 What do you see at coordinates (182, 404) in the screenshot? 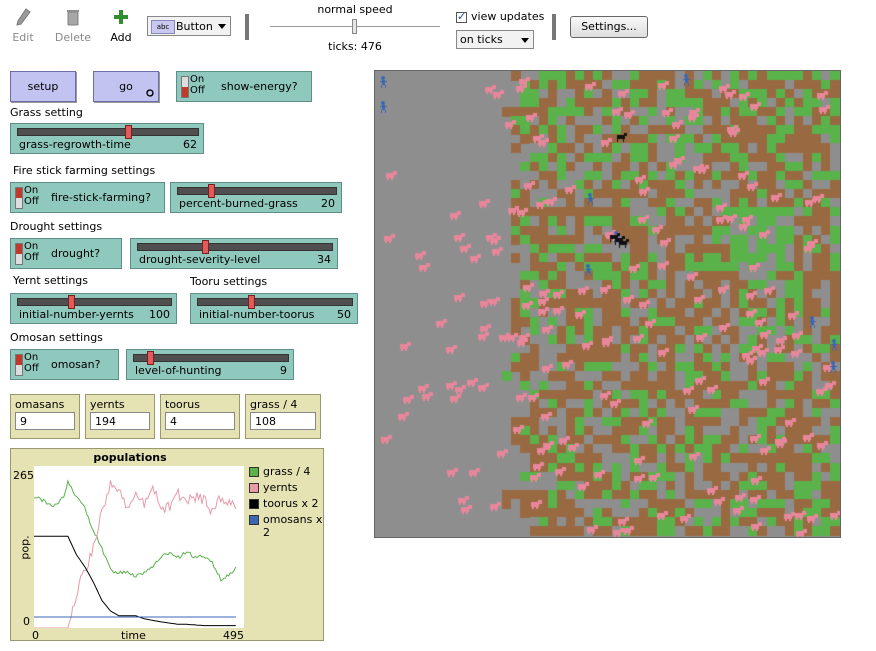
I see `monitor-label: toorus` at bounding box center [182, 404].